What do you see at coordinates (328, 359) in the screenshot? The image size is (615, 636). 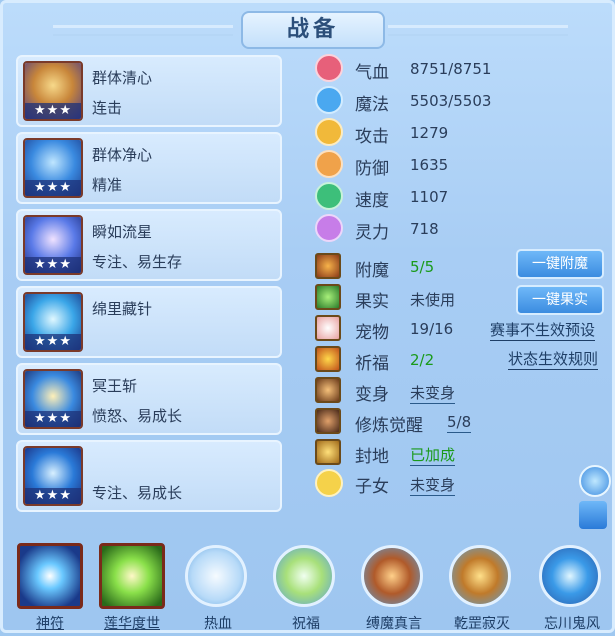 I see `blessing-icon` at bounding box center [328, 359].